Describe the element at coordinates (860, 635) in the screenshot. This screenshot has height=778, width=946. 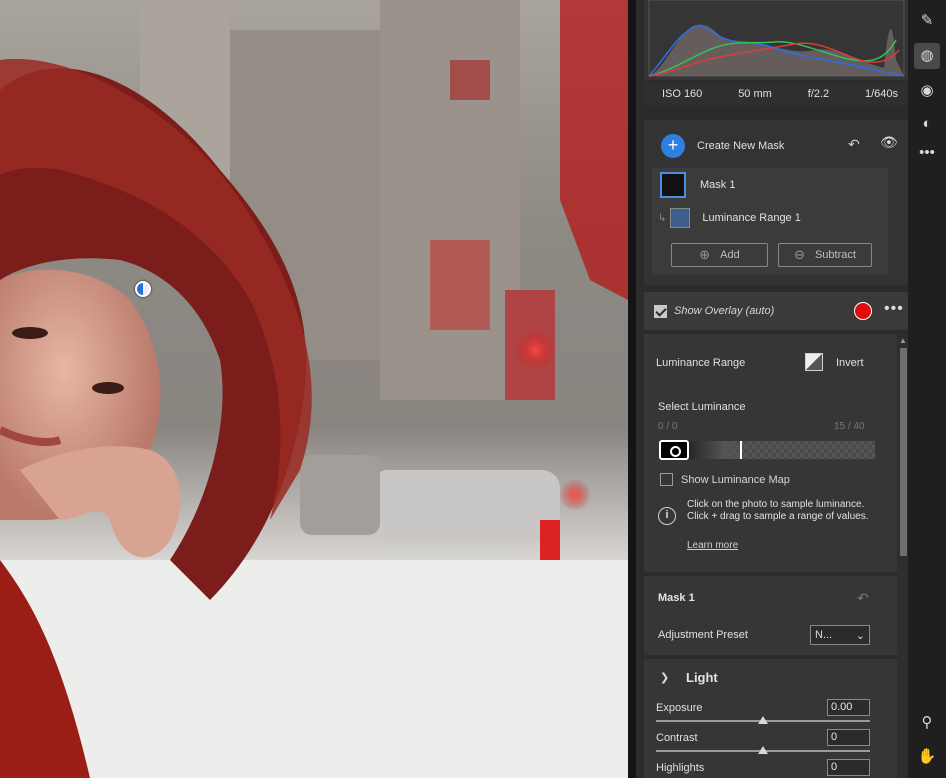
I see `chevron-down-icon: ⌄` at that location.